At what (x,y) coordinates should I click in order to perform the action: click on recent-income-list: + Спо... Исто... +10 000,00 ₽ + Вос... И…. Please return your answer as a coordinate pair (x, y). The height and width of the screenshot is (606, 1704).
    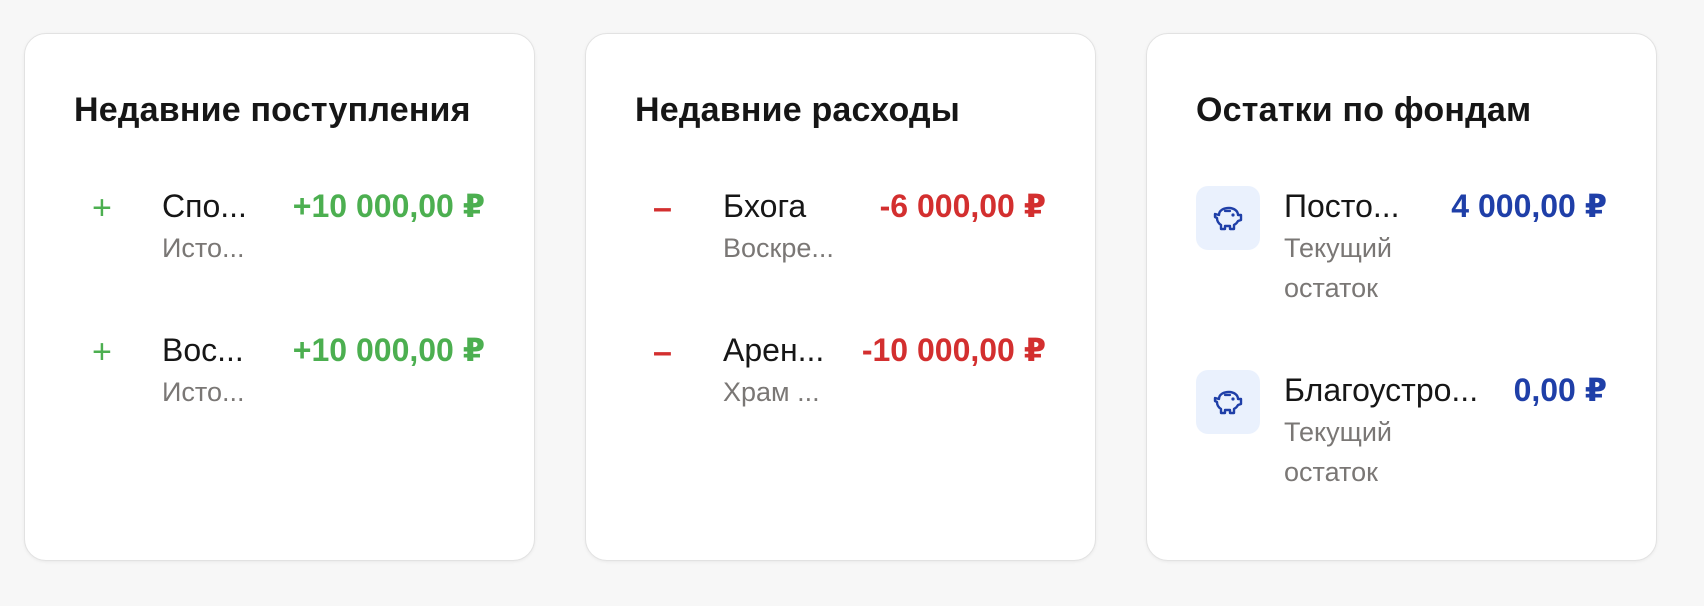
    Looking at the image, I should click on (279, 295).